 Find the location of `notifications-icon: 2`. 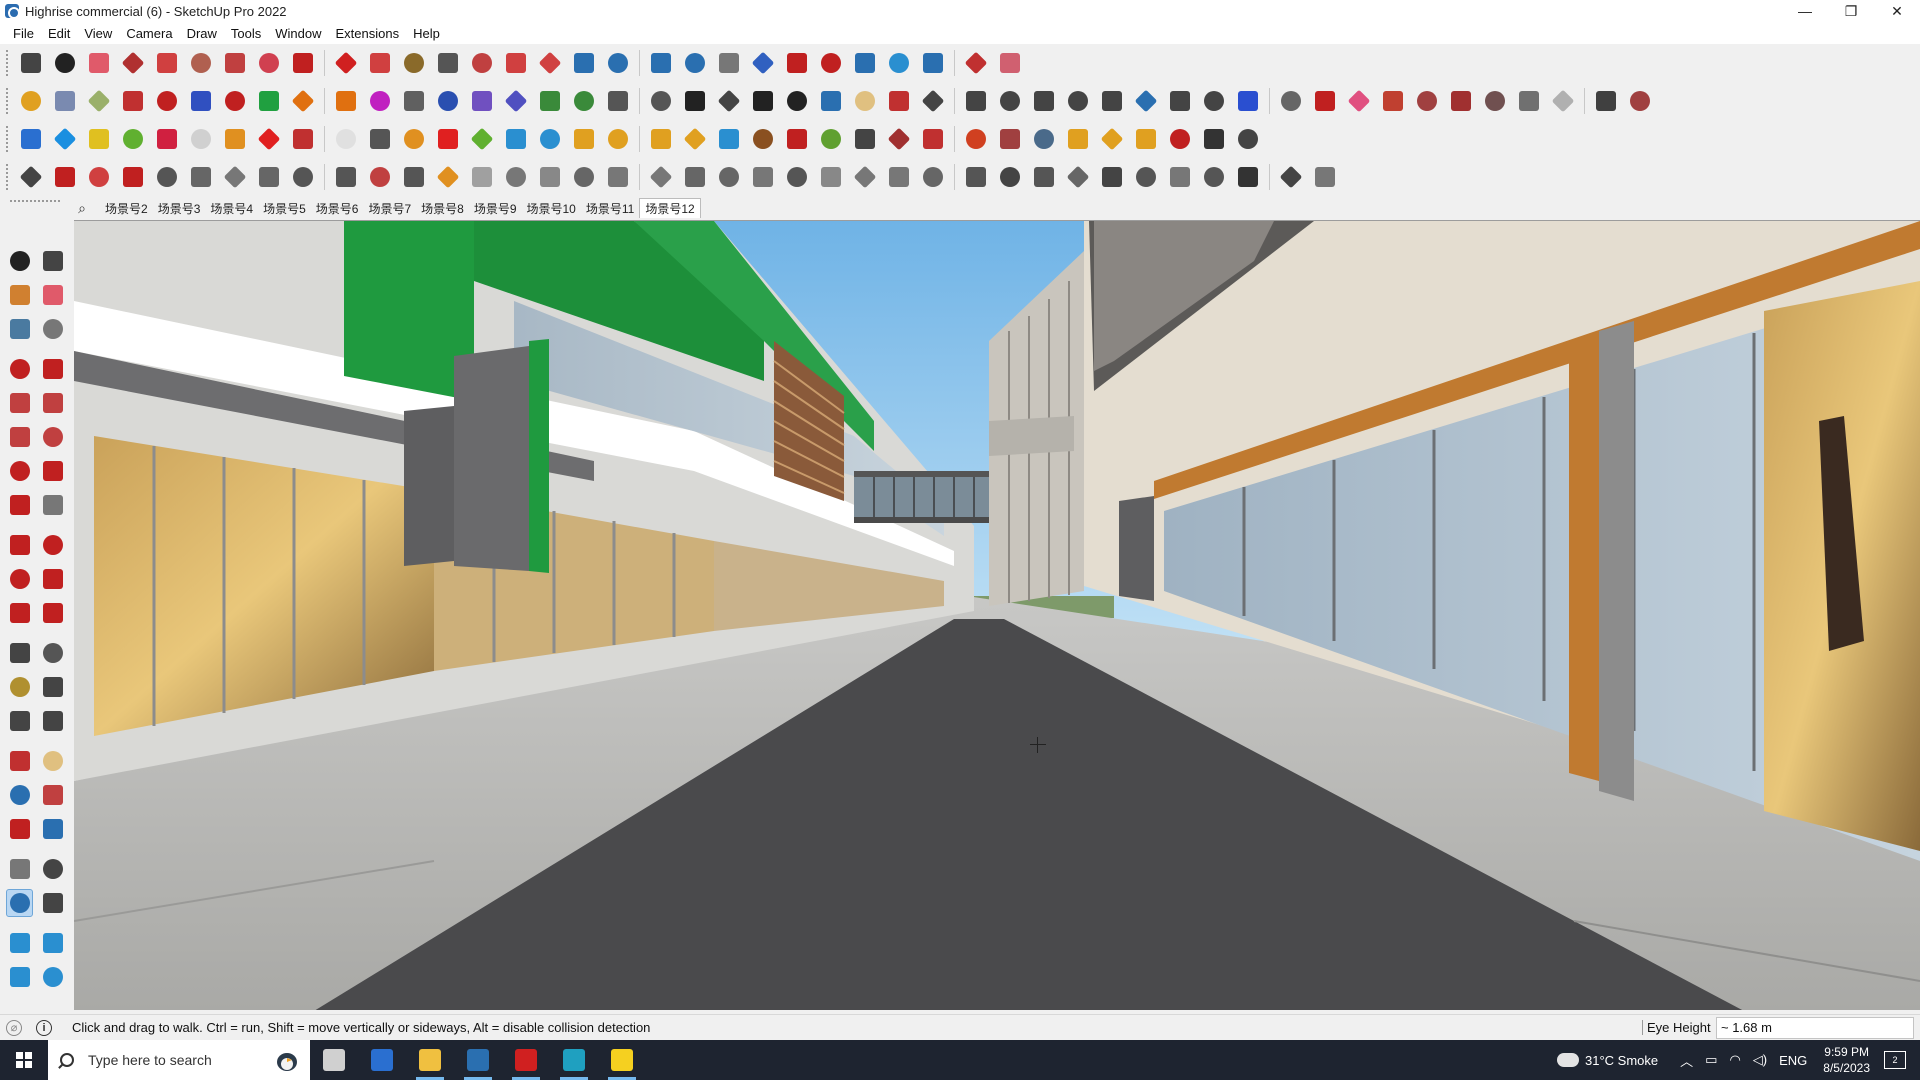

notifications-icon: 2 is located at coordinates (1895, 1060).